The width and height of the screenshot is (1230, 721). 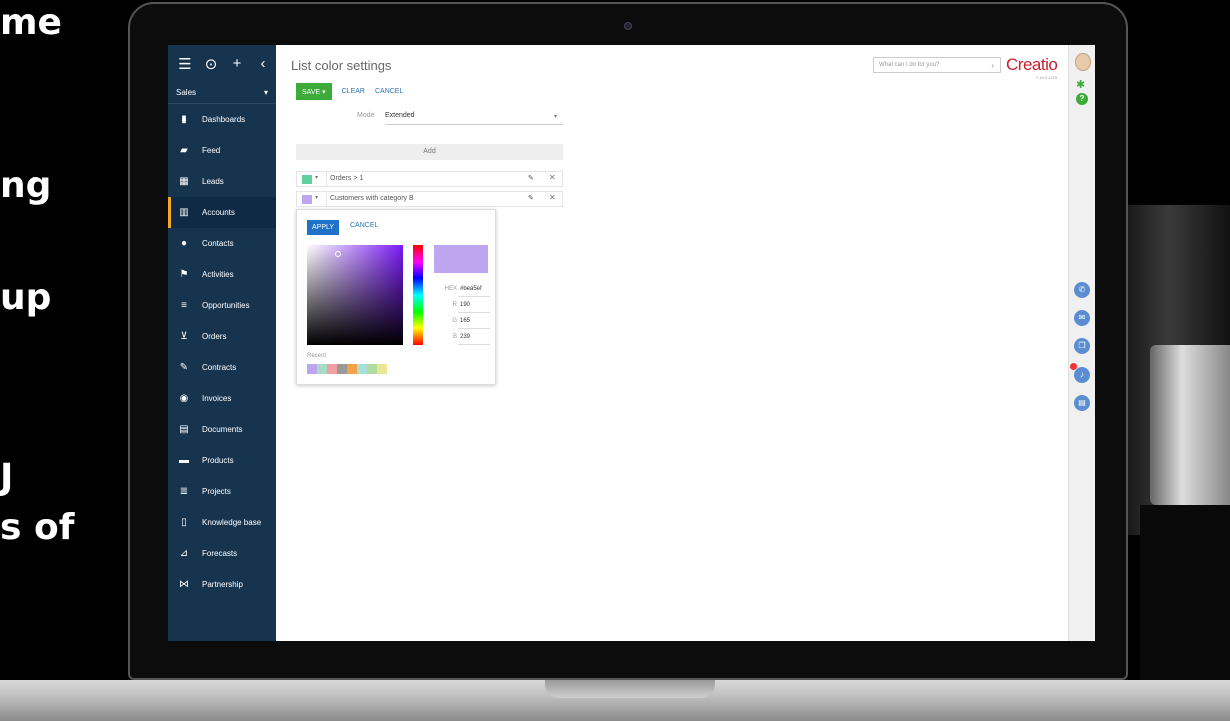 I want to click on book-icon: ▯, so click(x=184, y=522).